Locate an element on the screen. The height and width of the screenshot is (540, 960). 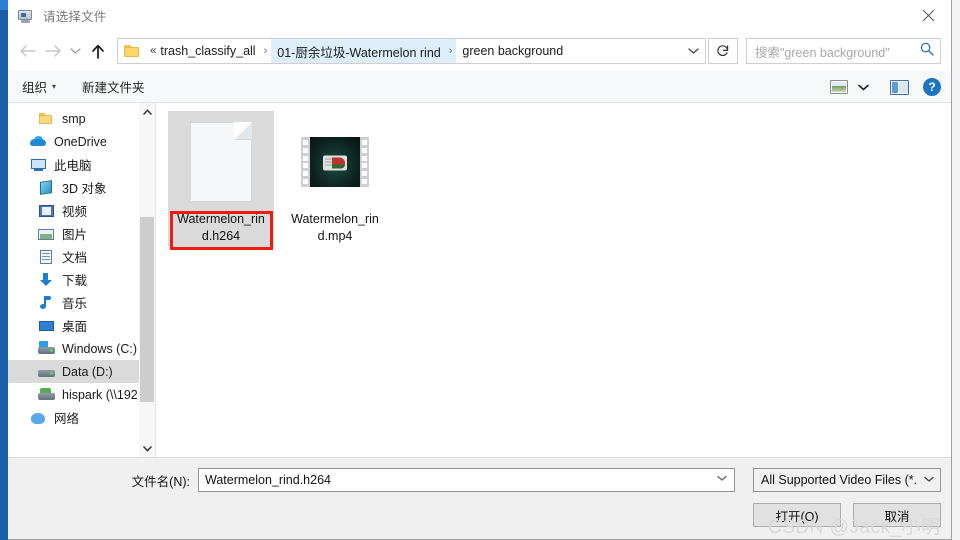
view-mode-icon is located at coordinates (839, 87).